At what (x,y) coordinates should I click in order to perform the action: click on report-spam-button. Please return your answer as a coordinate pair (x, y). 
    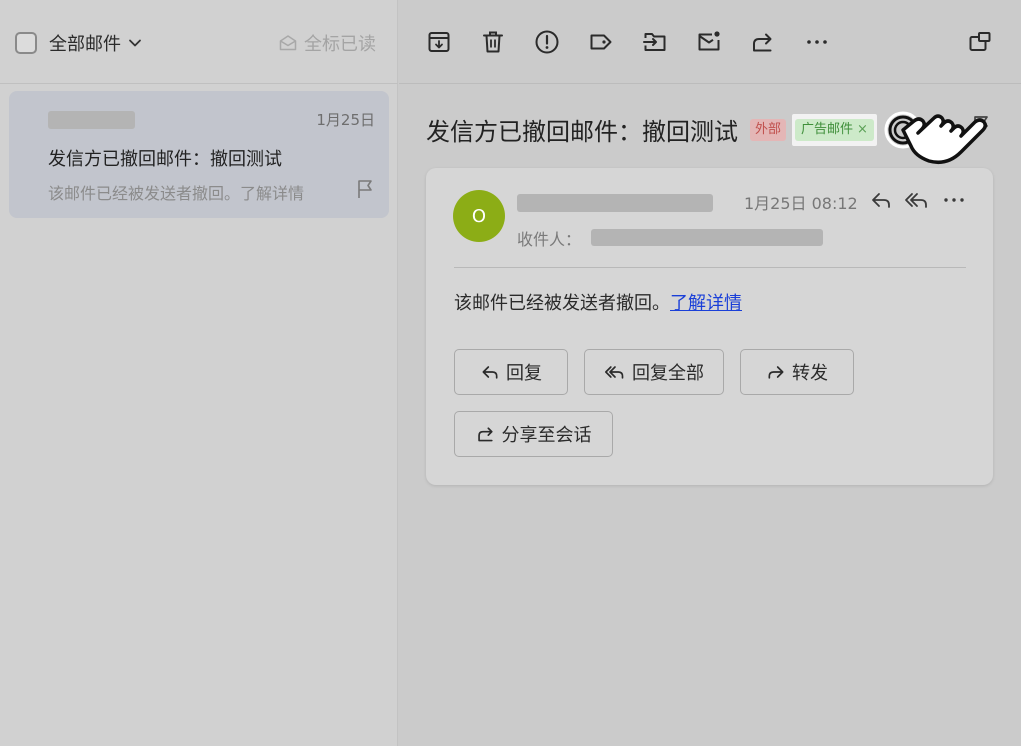
    Looking at the image, I should click on (547, 42).